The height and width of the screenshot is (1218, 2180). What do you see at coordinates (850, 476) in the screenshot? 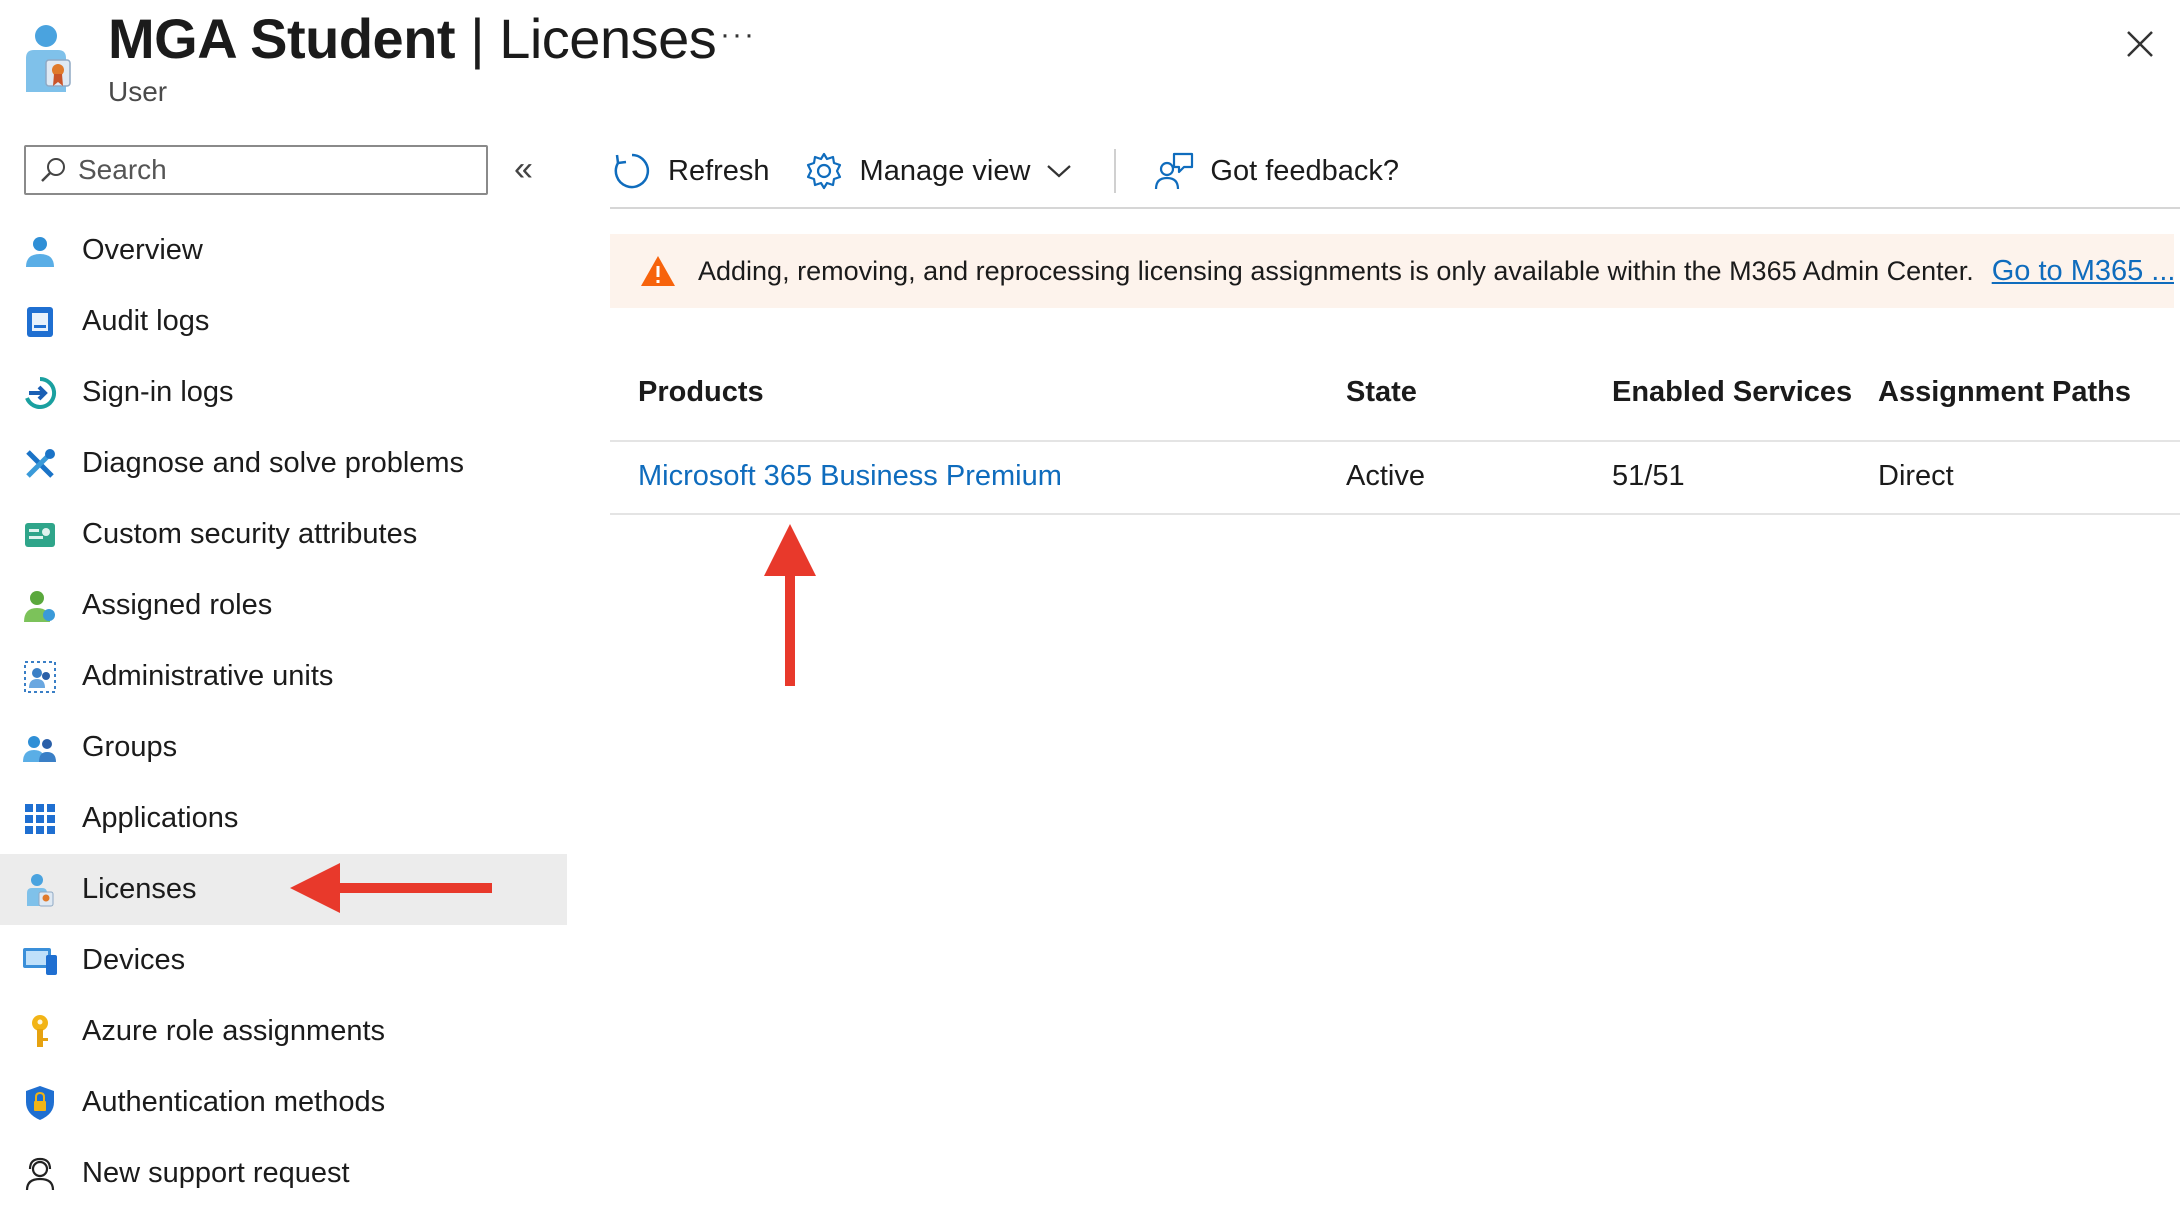
I see `product-link: Microsoft 365 Business Premium` at bounding box center [850, 476].